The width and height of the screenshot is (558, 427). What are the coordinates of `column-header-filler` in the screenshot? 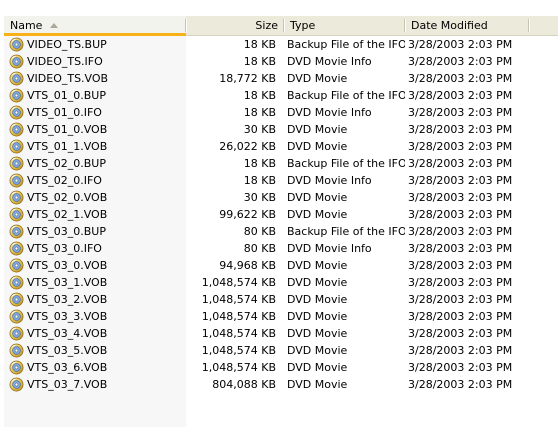 It's located at (543, 25).